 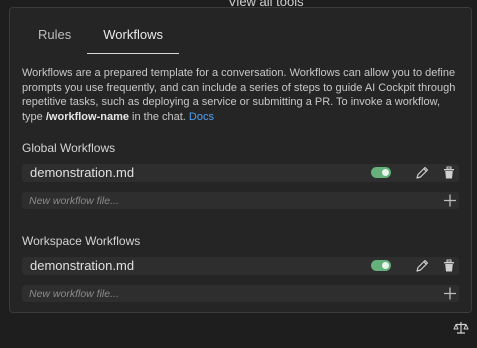 What do you see at coordinates (81, 241) in the screenshot?
I see `workspace-workflows-title: Workspace Workflows` at bounding box center [81, 241].